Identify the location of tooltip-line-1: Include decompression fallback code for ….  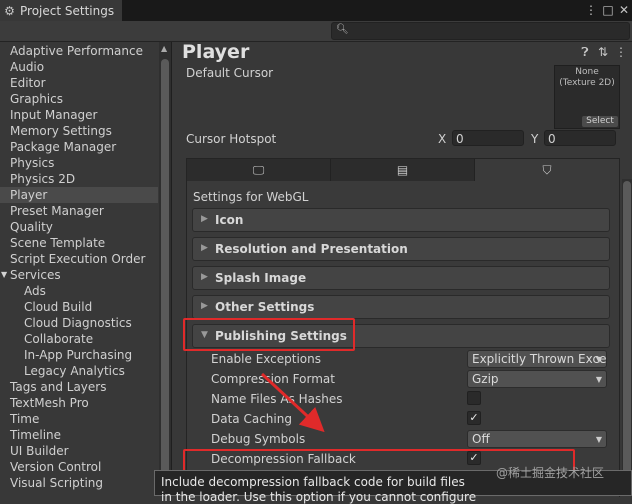
(313, 482).